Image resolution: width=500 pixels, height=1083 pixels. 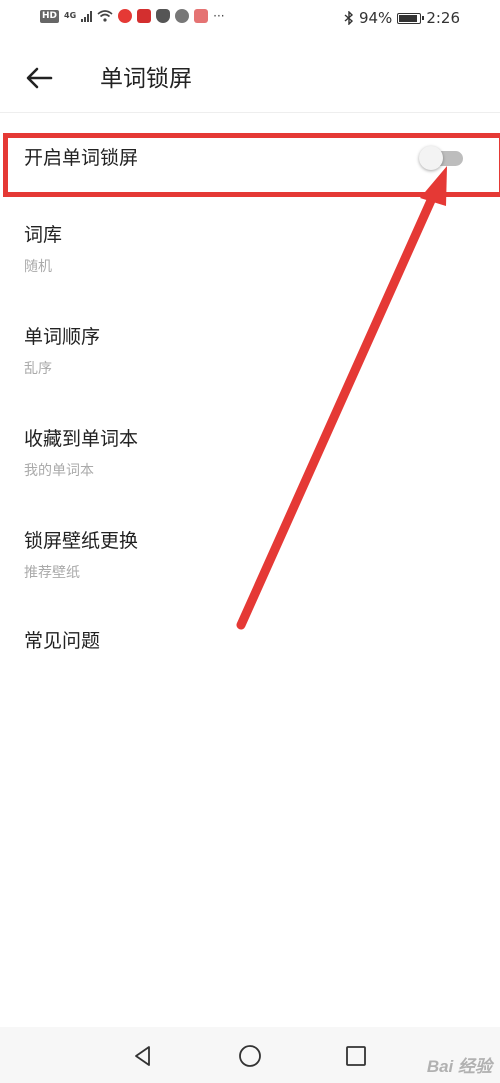 I want to click on hd-badge: HD, so click(x=50, y=16).